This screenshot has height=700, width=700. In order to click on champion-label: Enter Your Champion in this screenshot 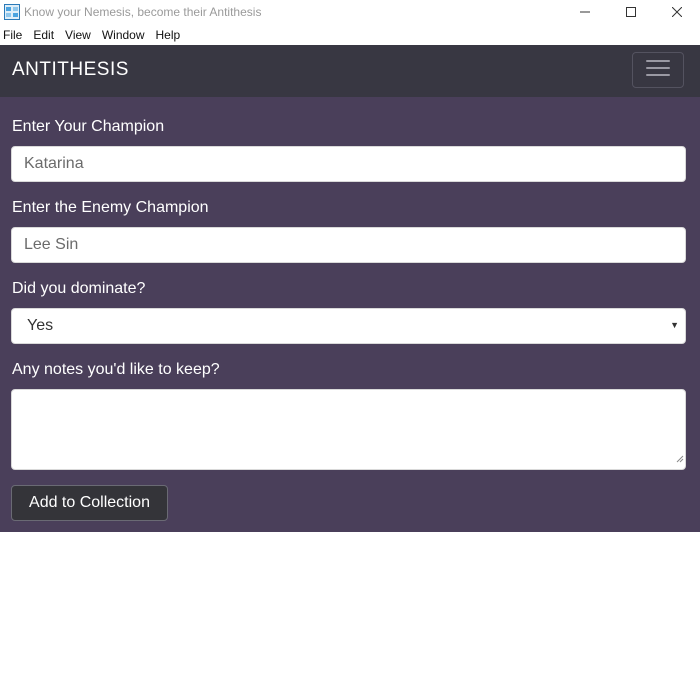, I will do `click(88, 126)`.